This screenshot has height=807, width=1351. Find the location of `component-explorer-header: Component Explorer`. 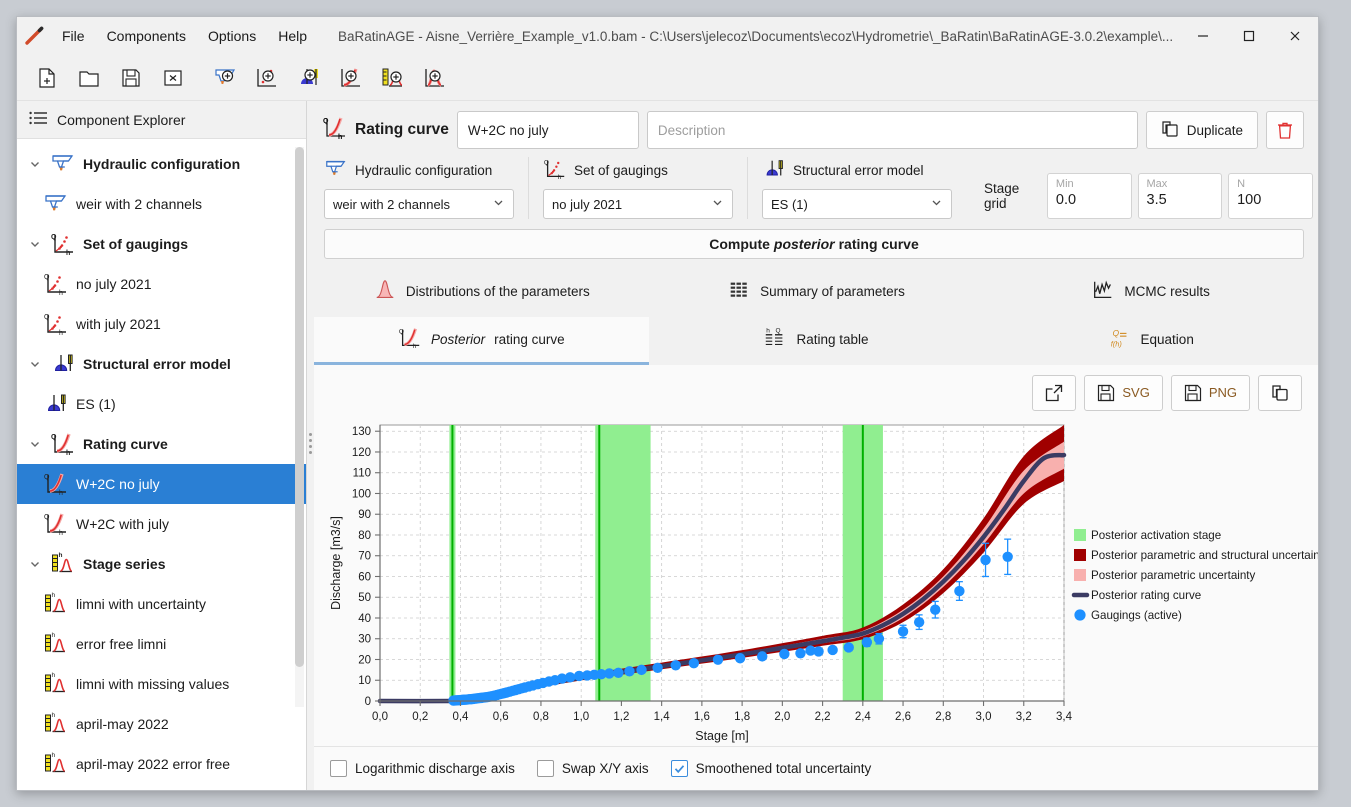

component-explorer-header: Component Explorer is located at coordinates (161, 120).